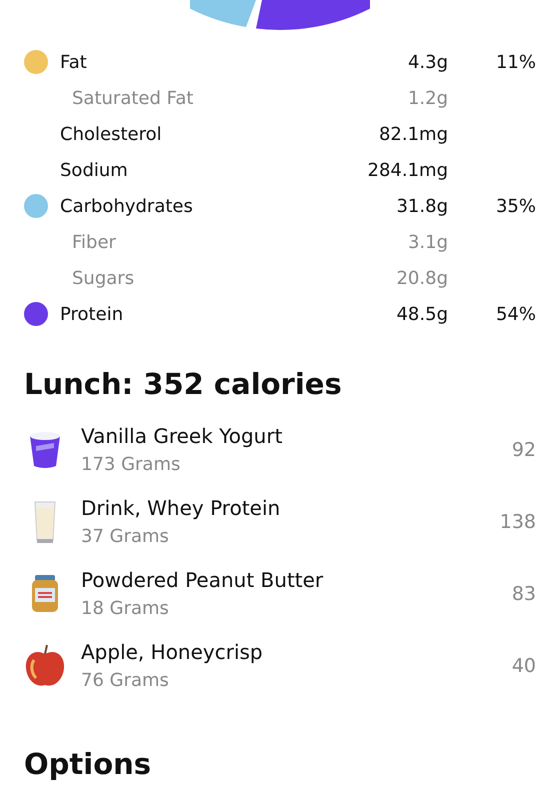 This screenshot has height=800, width=560. I want to click on food-item: Powdered Peanut Butter 18 Grams 83, so click(280, 594).